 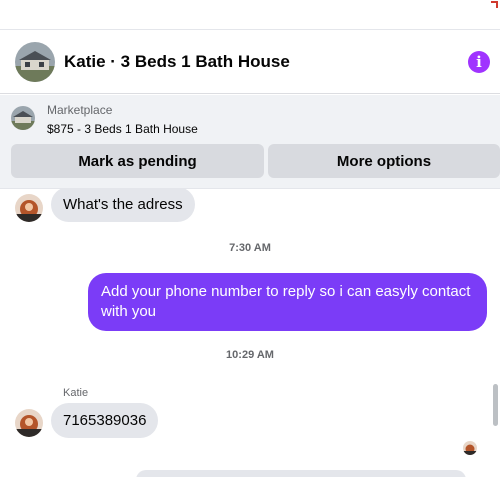 I want to click on mark-as-pending-button: Mark as pending, so click(x=137, y=161).